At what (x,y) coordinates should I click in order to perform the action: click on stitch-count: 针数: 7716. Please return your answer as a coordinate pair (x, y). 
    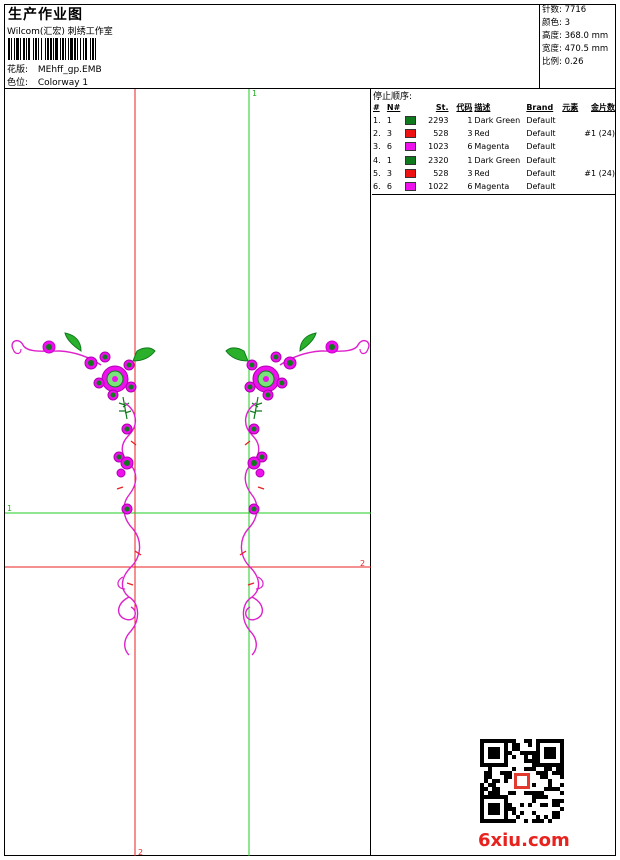
    Looking at the image, I should click on (564, 10).